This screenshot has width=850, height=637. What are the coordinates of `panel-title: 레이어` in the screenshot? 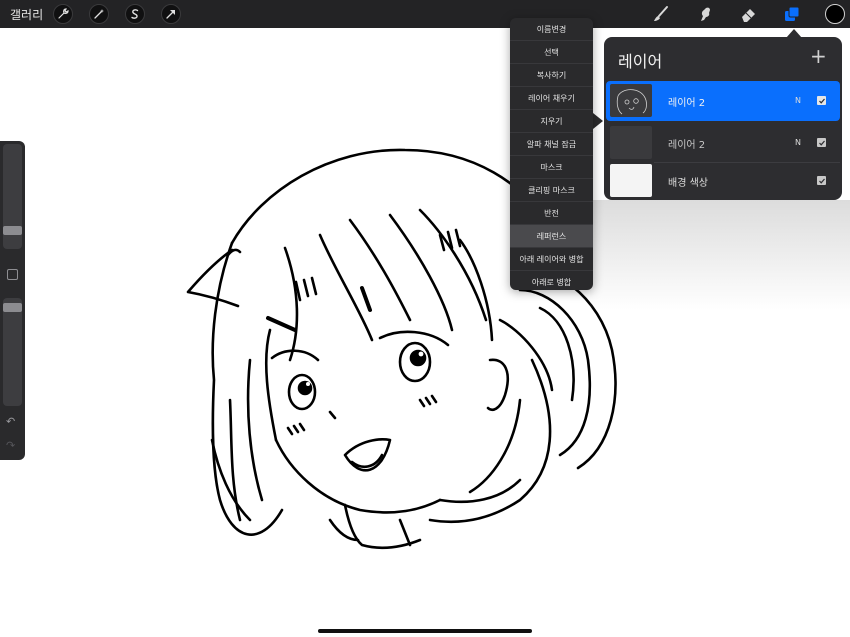 It's located at (640, 61).